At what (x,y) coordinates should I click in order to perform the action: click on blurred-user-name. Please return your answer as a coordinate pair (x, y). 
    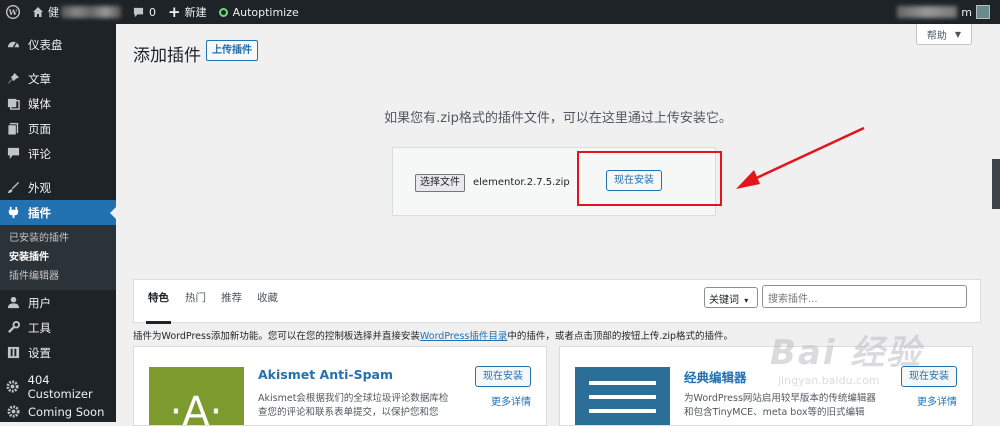
    Looking at the image, I should click on (927, 12).